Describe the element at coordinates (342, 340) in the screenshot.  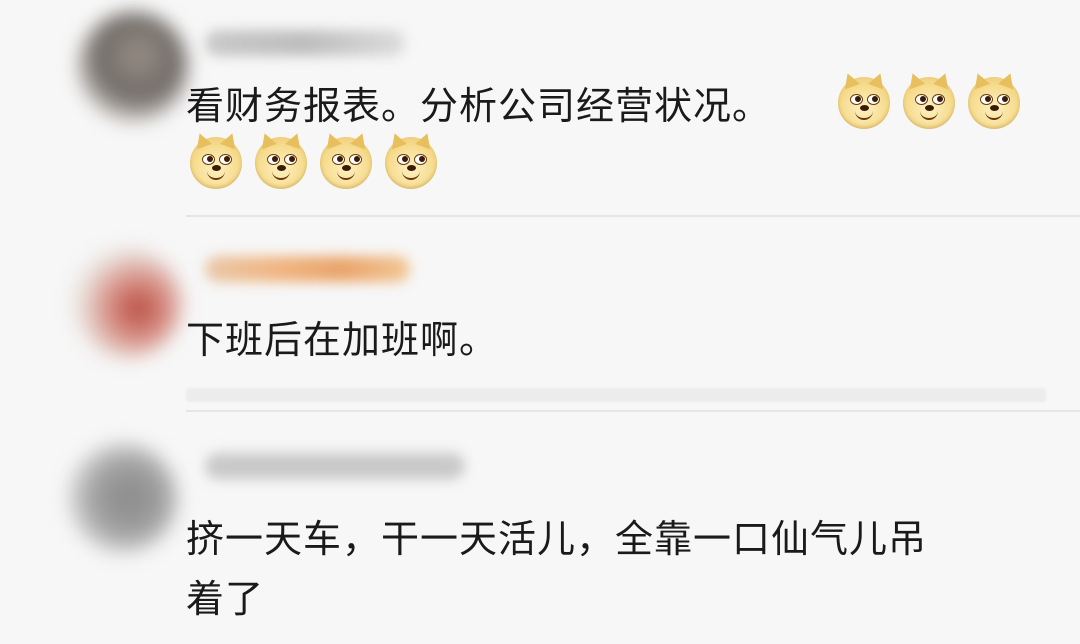
I see `comment-text: 下班后在加班啊。` at that location.